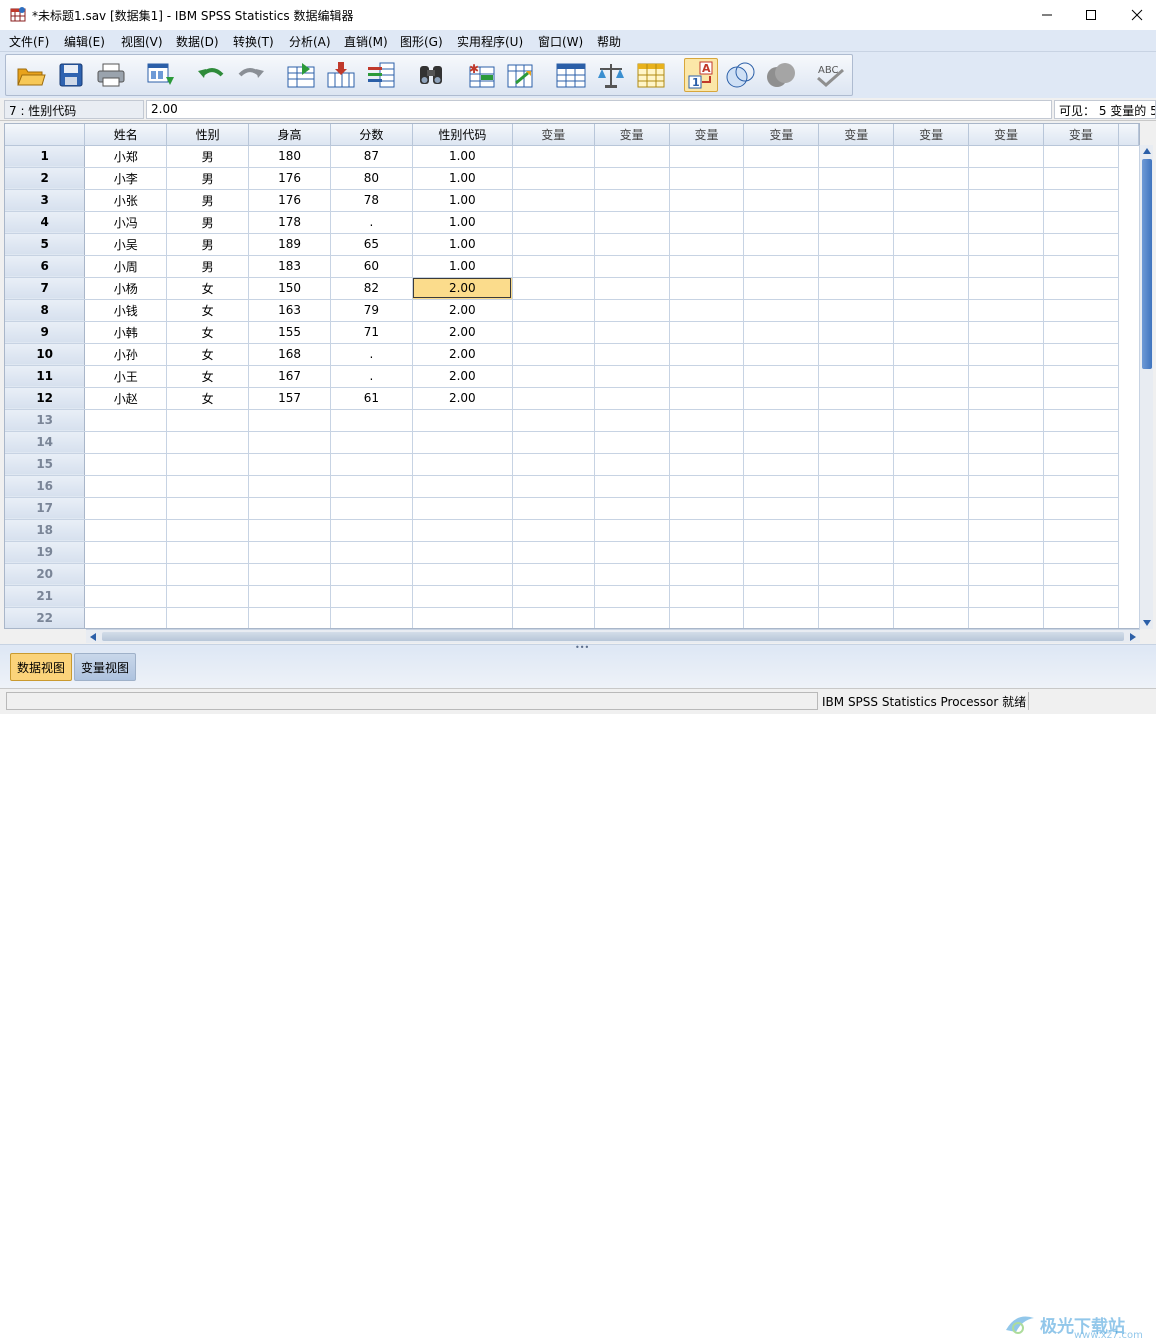 Image resolution: width=1156 pixels, height=1341 pixels. I want to click on menu-graphs: 图形(G), so click(421, 41).